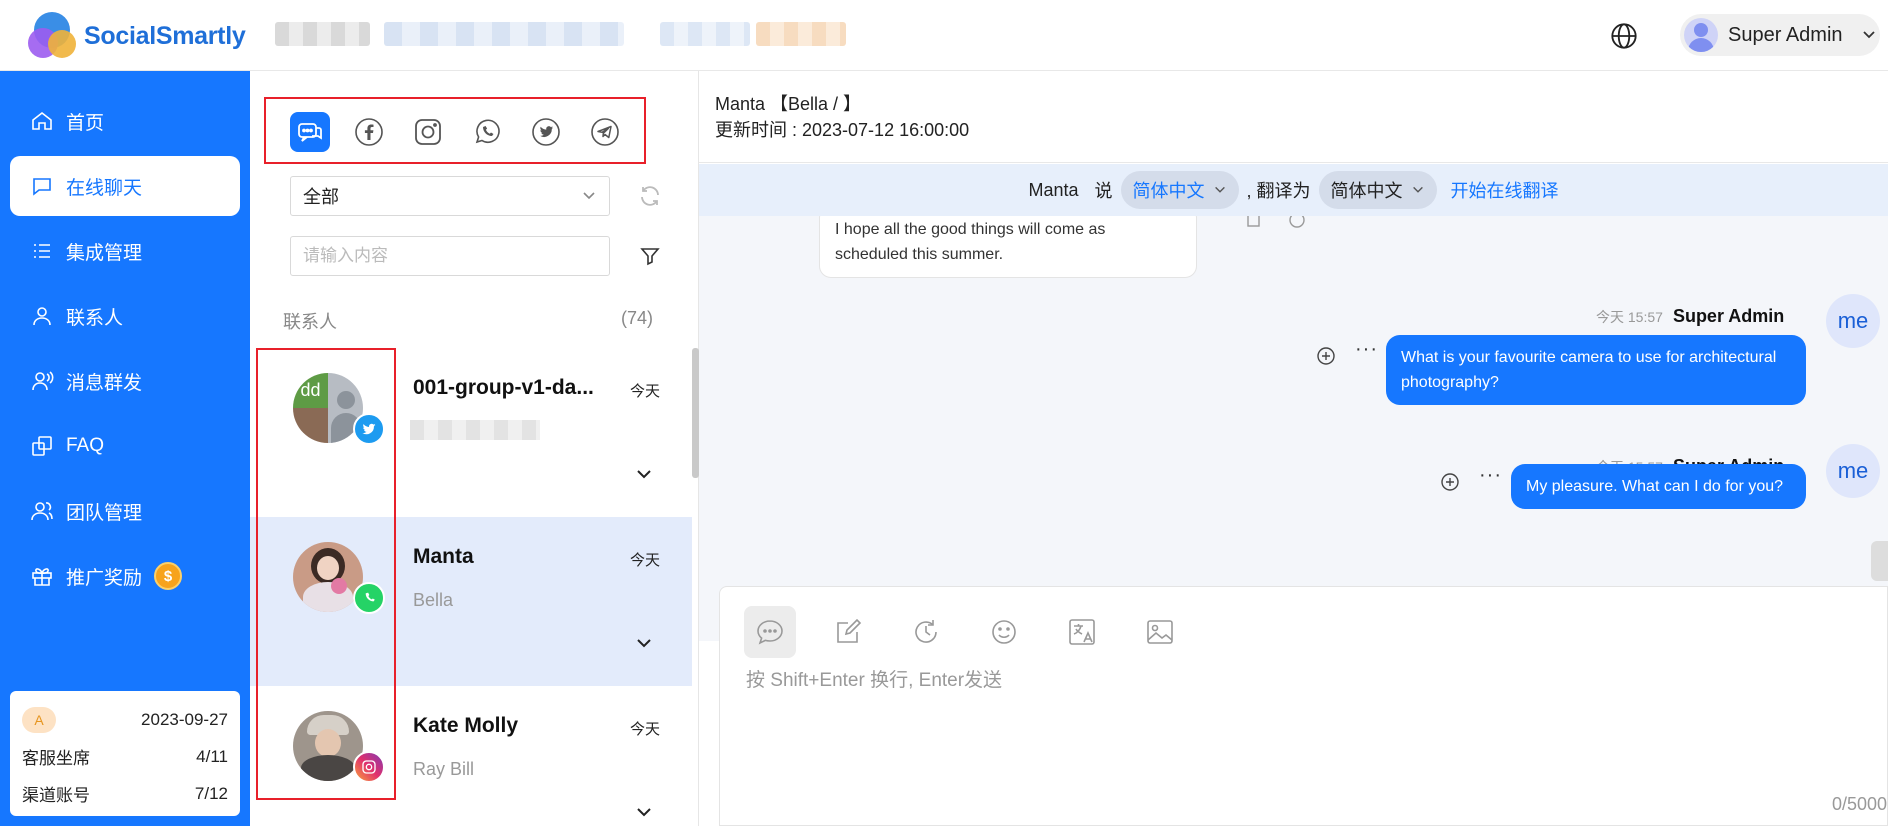 The height and width of the screenshot is (826, 1888). I want to click on clock-history-icon, so click(926, 631).